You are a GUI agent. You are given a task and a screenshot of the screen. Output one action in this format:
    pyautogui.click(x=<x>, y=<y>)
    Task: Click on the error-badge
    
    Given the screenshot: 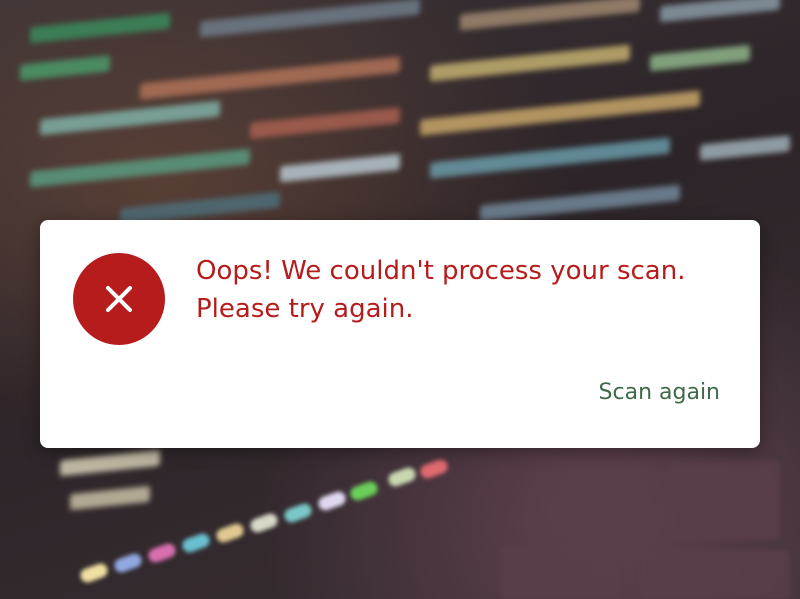 What is the action you would take?
    pyautogui.click(x=119, y=299)
    